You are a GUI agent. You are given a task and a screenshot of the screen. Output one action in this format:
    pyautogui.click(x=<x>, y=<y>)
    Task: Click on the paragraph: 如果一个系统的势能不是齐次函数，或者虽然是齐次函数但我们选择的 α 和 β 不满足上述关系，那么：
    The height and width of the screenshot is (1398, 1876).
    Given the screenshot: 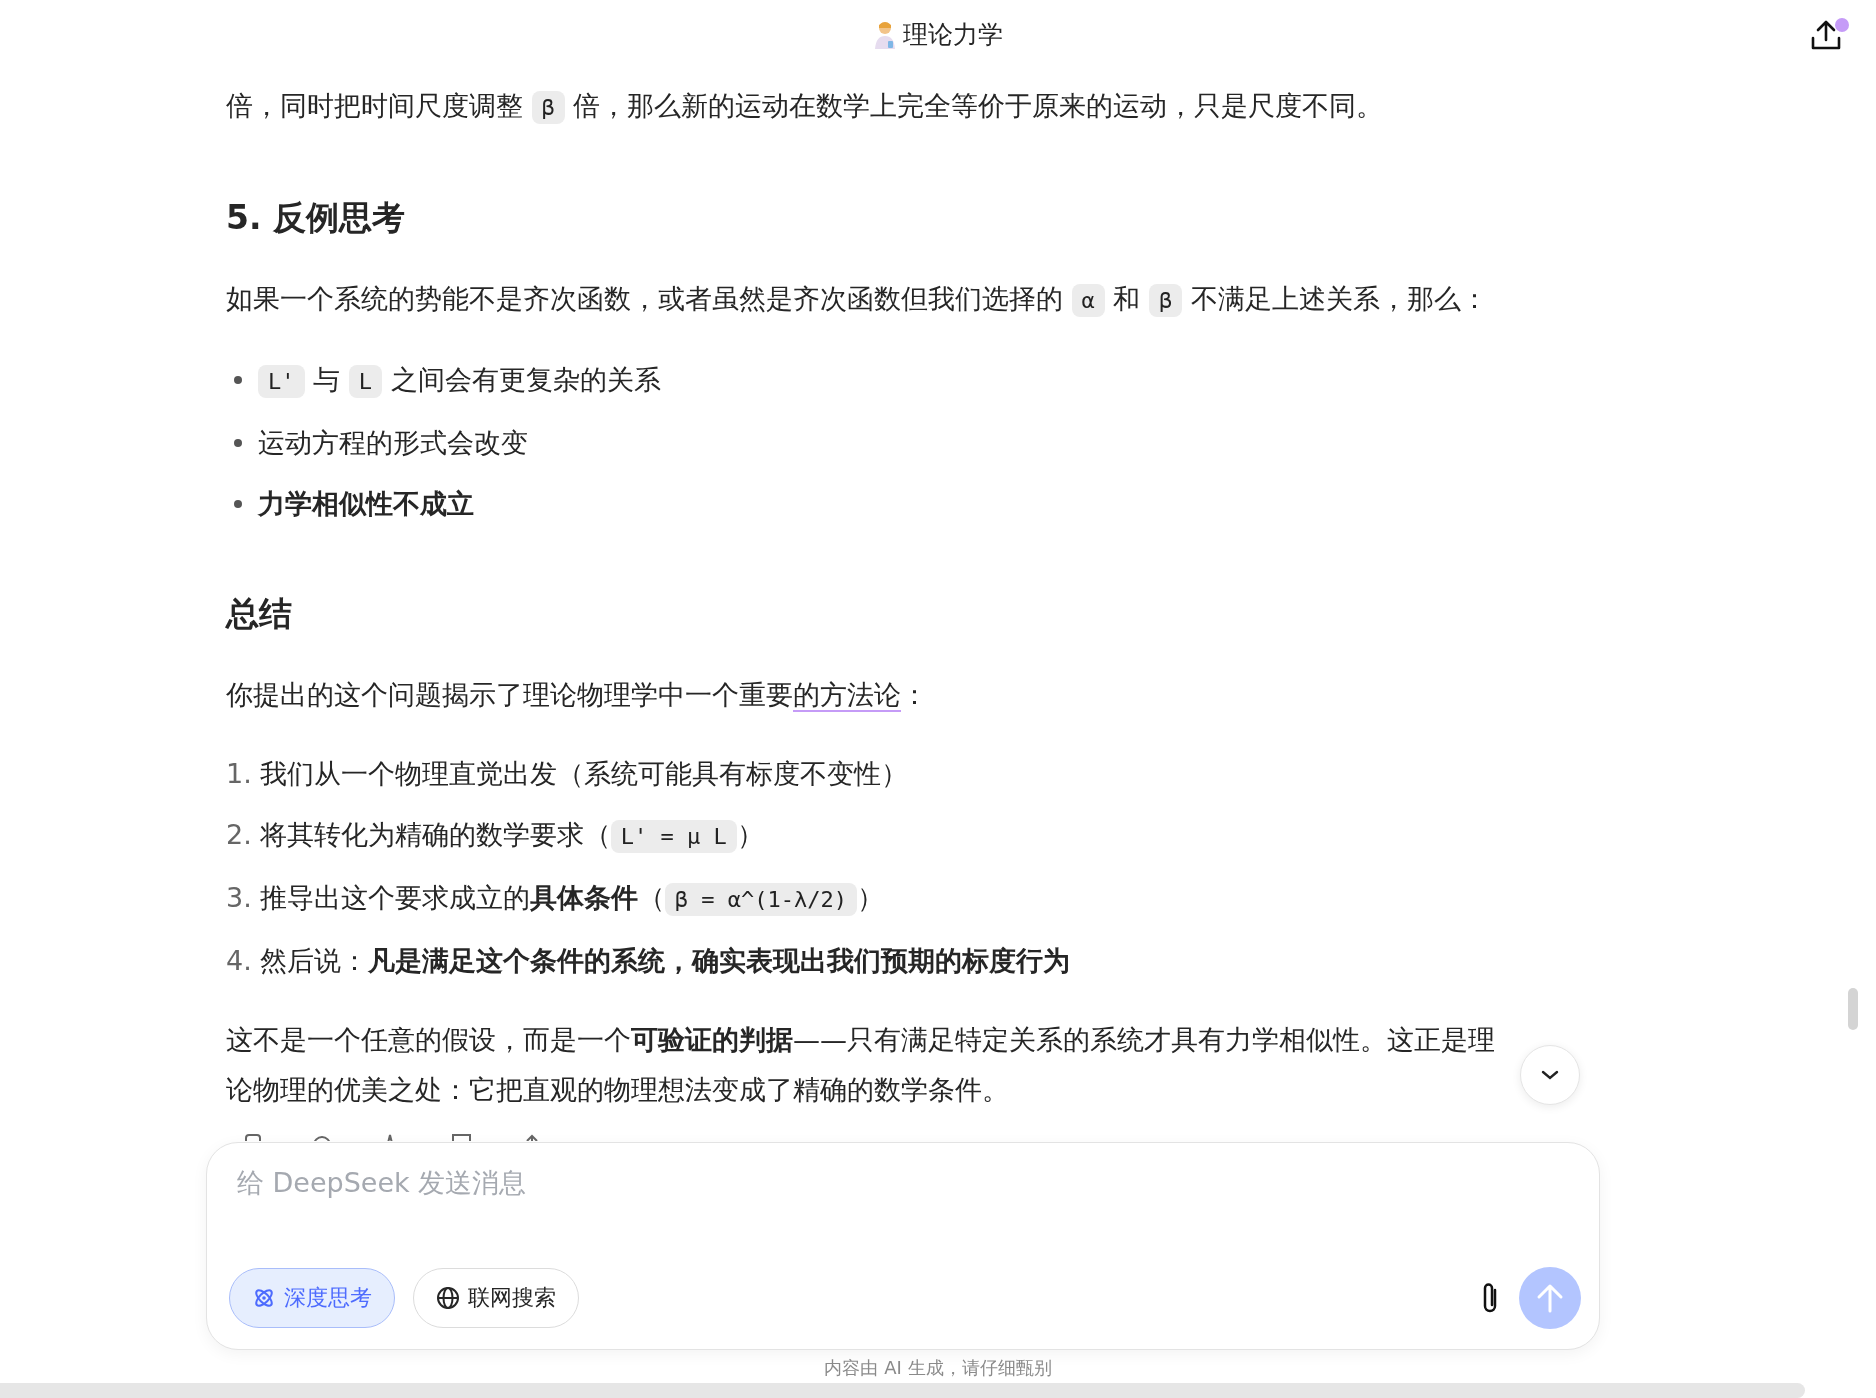 What is the action you would take?
    pyautogui.click(x=871, y=300)
    